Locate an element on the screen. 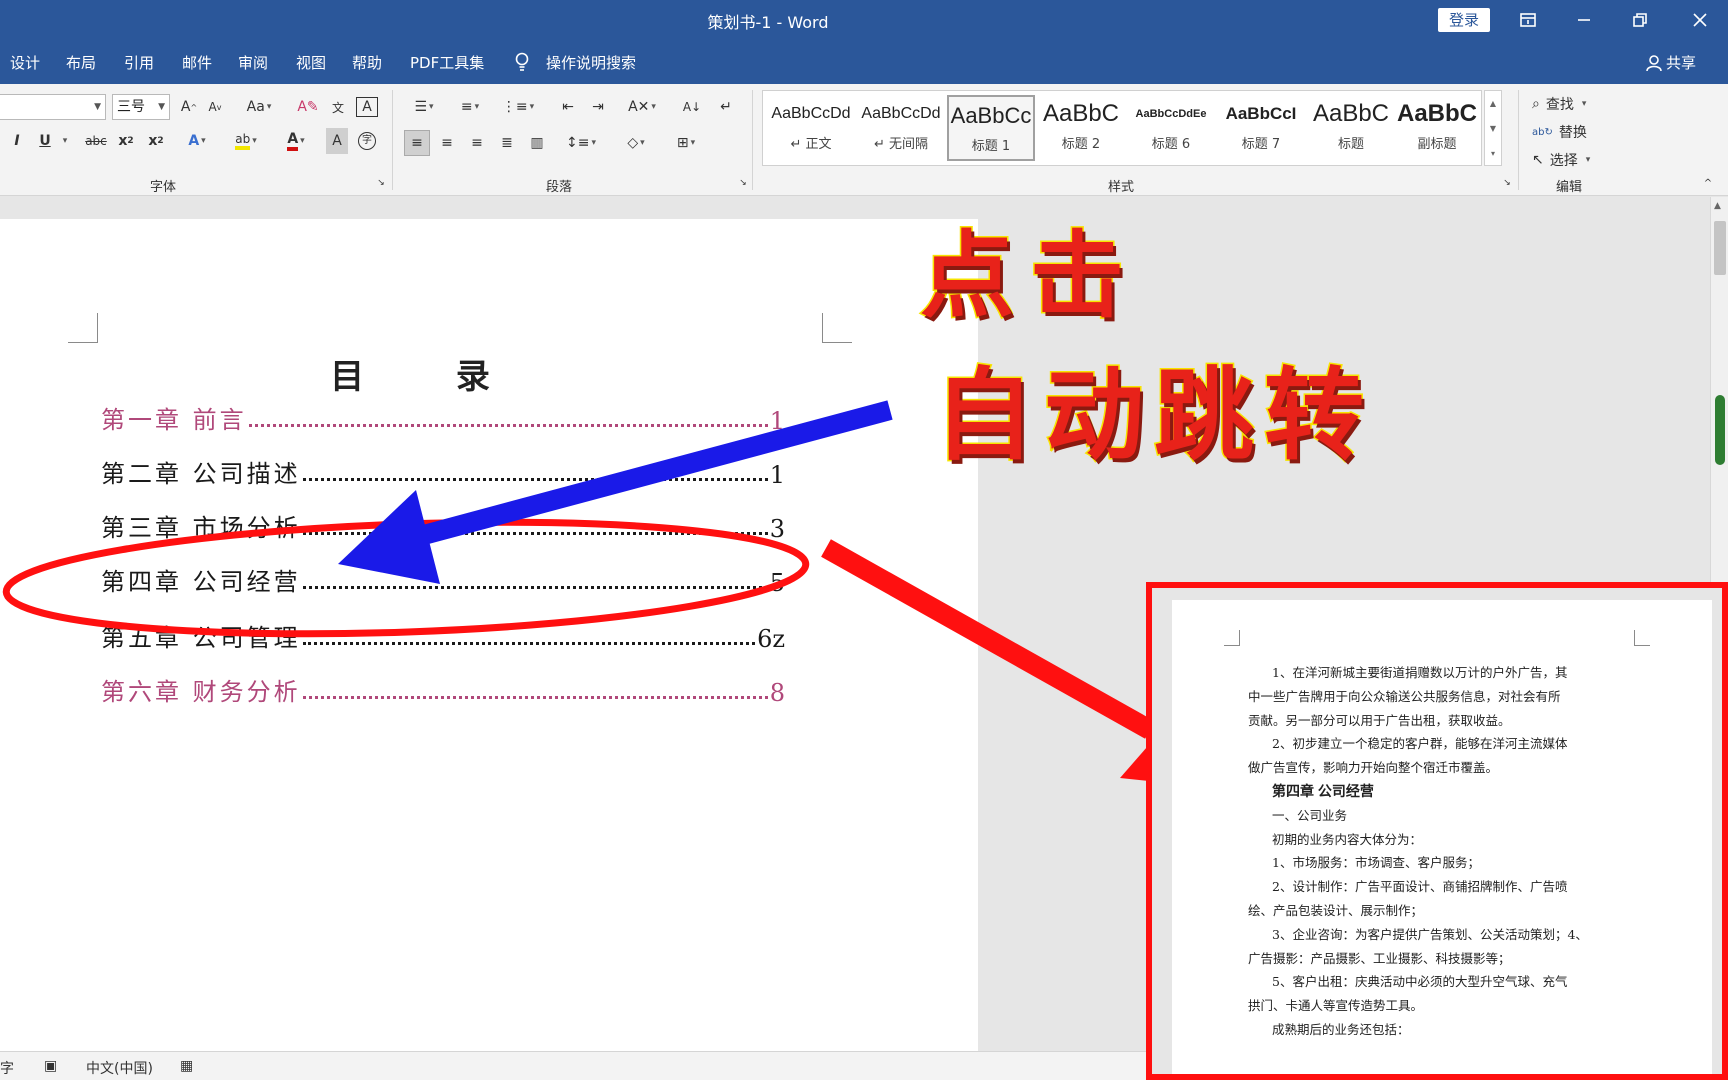 The height and width of the screenshot is (1080, 1728). increase-indent-icon: ⇥ is located at coordinates (598, 107).